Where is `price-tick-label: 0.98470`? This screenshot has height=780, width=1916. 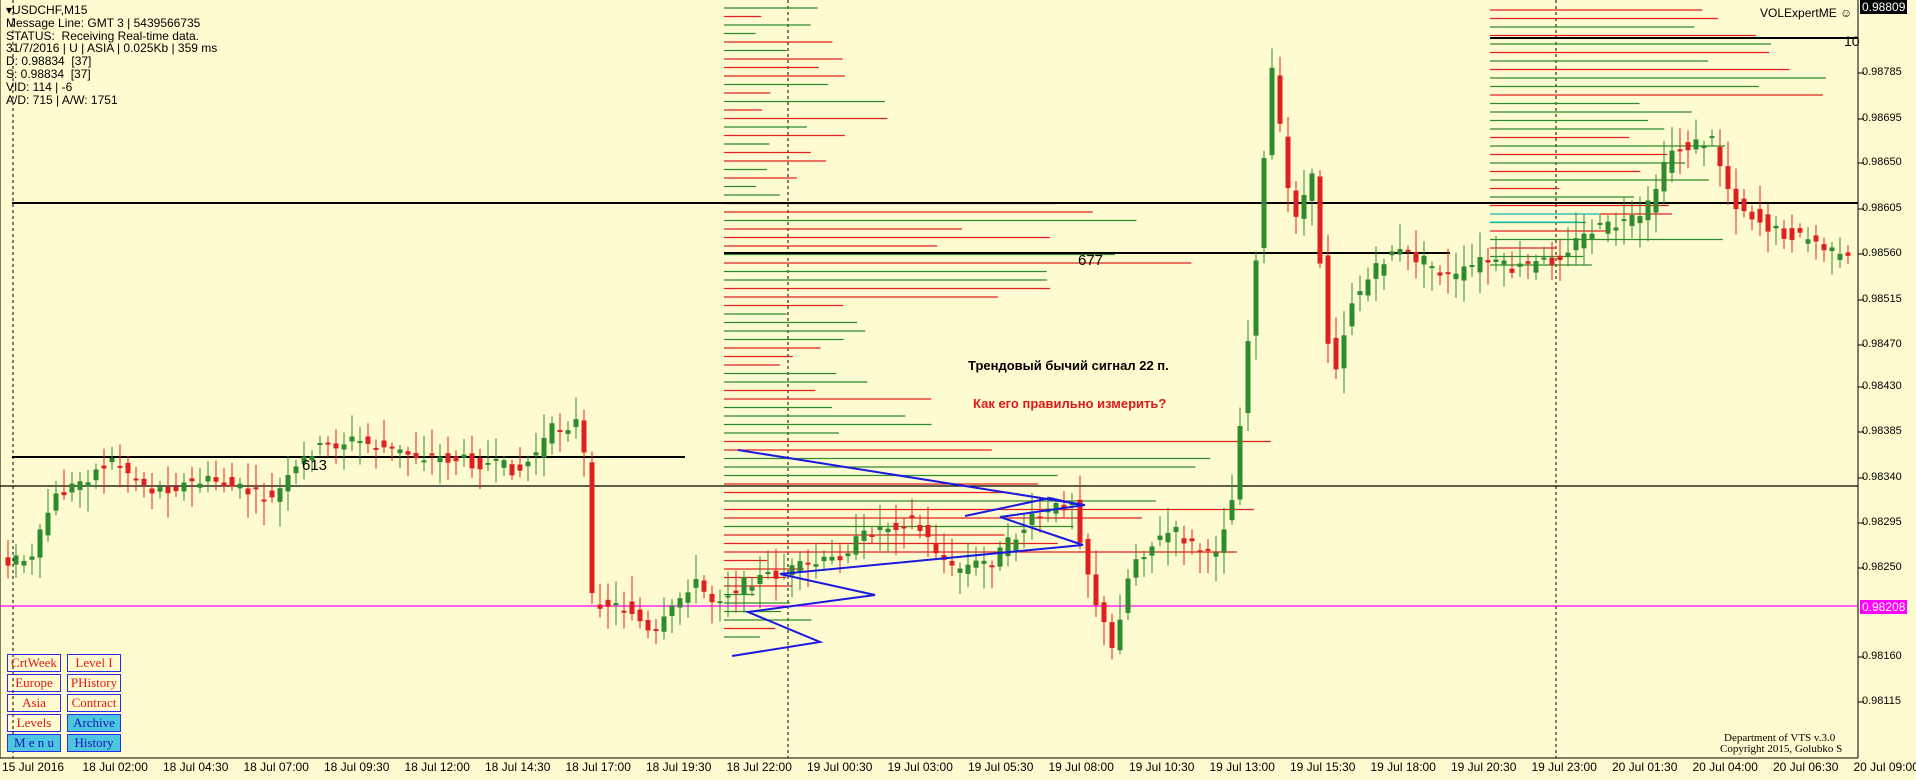
price-tick-label: 0.98470 is located at coordinates (1882, 344).